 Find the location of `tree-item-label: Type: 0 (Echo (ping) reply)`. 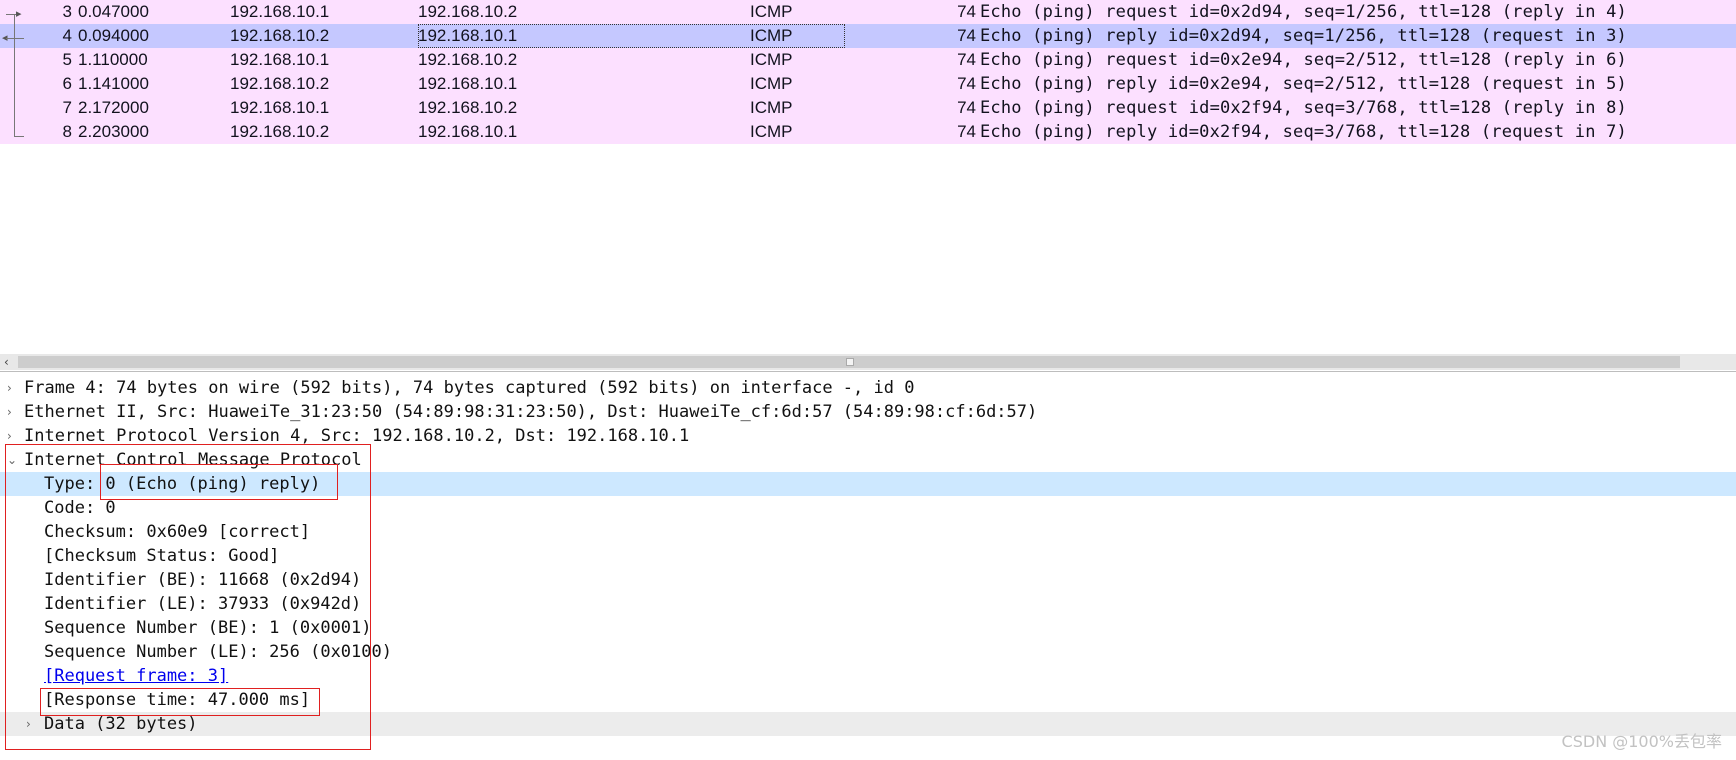

tree-item-label: Type: 0 (Echo (ping) reply) is located at coordinates (182, 484).